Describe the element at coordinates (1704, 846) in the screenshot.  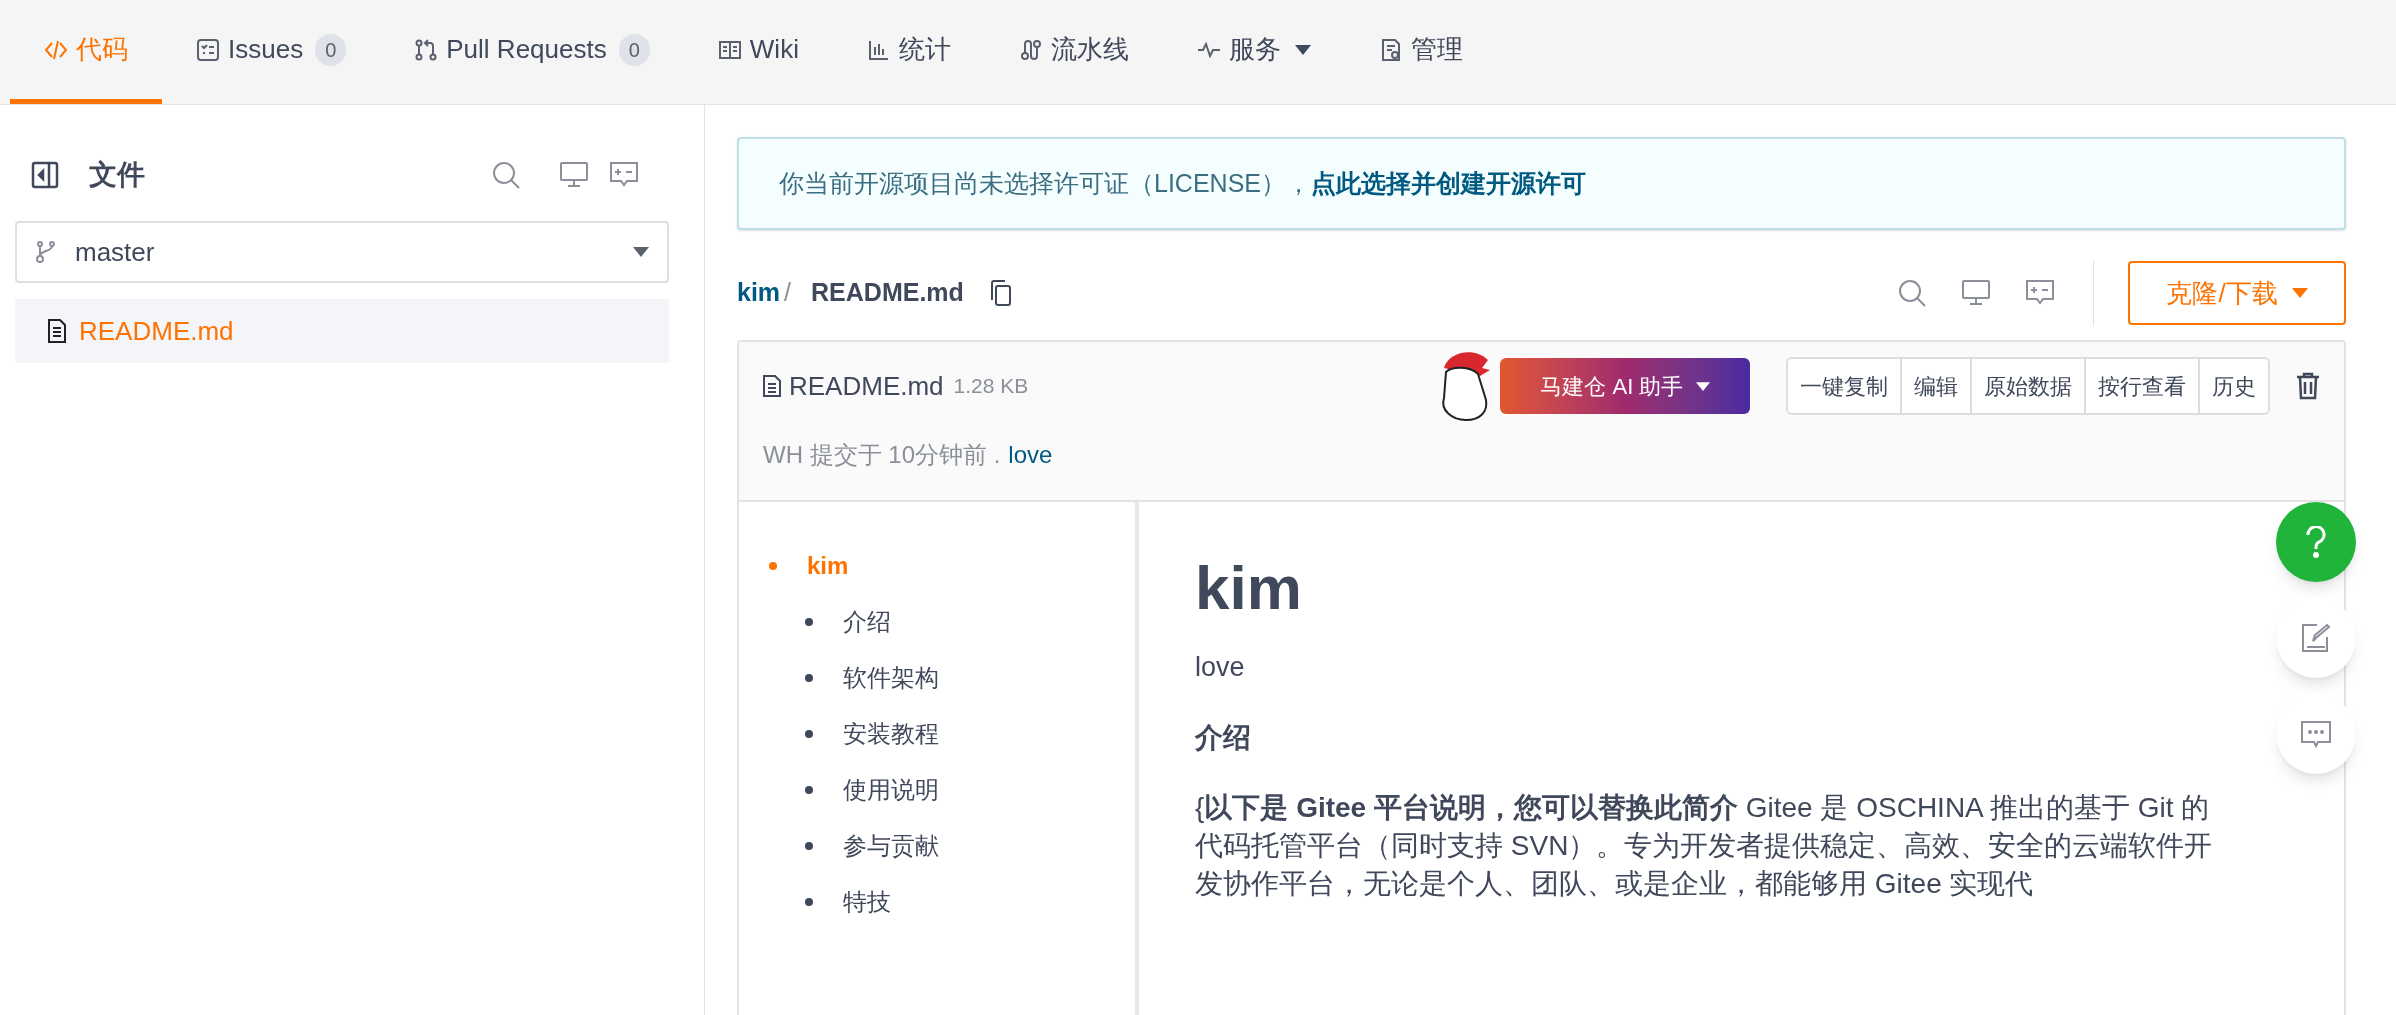
I see `readme-paragraph: {以下是 Gitee 平台说明，您可以替换此简介 Gitee 是 OSCHINA 推出的基于 Git 的代码托管平台（同时支持 SVN）。专为开发者提供稳定、高效、安全的云端软件开发协作平台，无论是个人、团队、或是企业，都能够用 Gitee 实现代` at that location.